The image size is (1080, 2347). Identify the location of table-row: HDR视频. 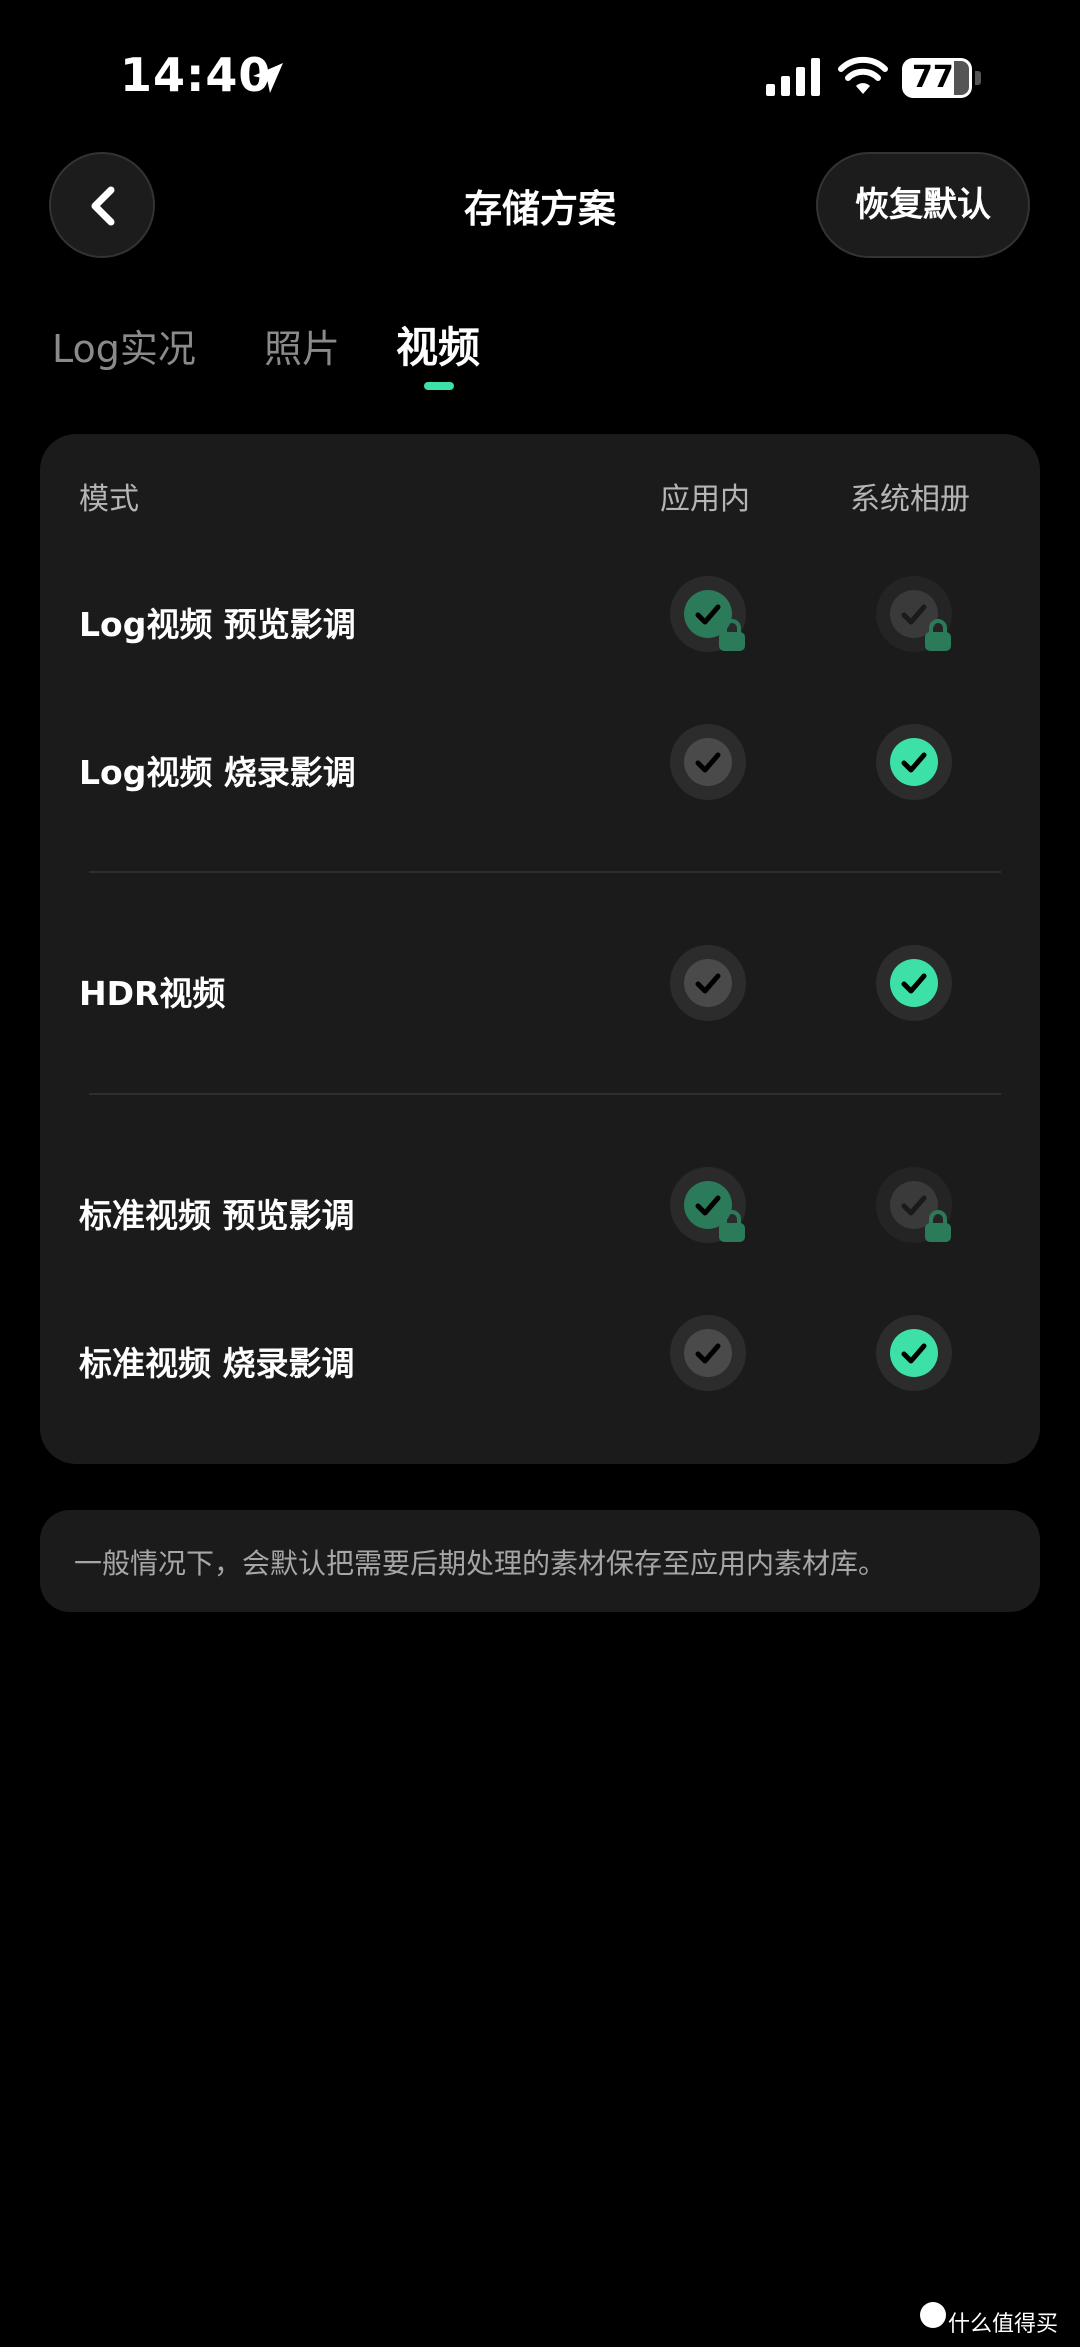
(540, 989).